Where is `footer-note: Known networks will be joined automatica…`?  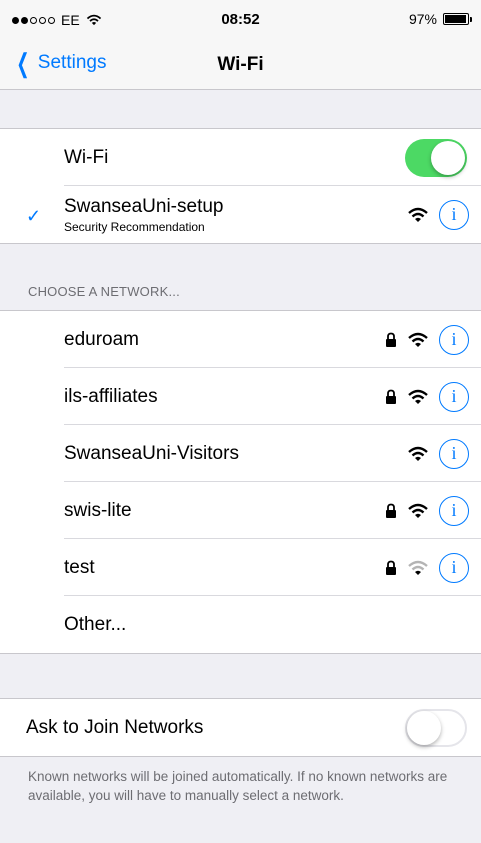
footer-note: Known networks will be joined automatica… is located at coordinates (238, 786).